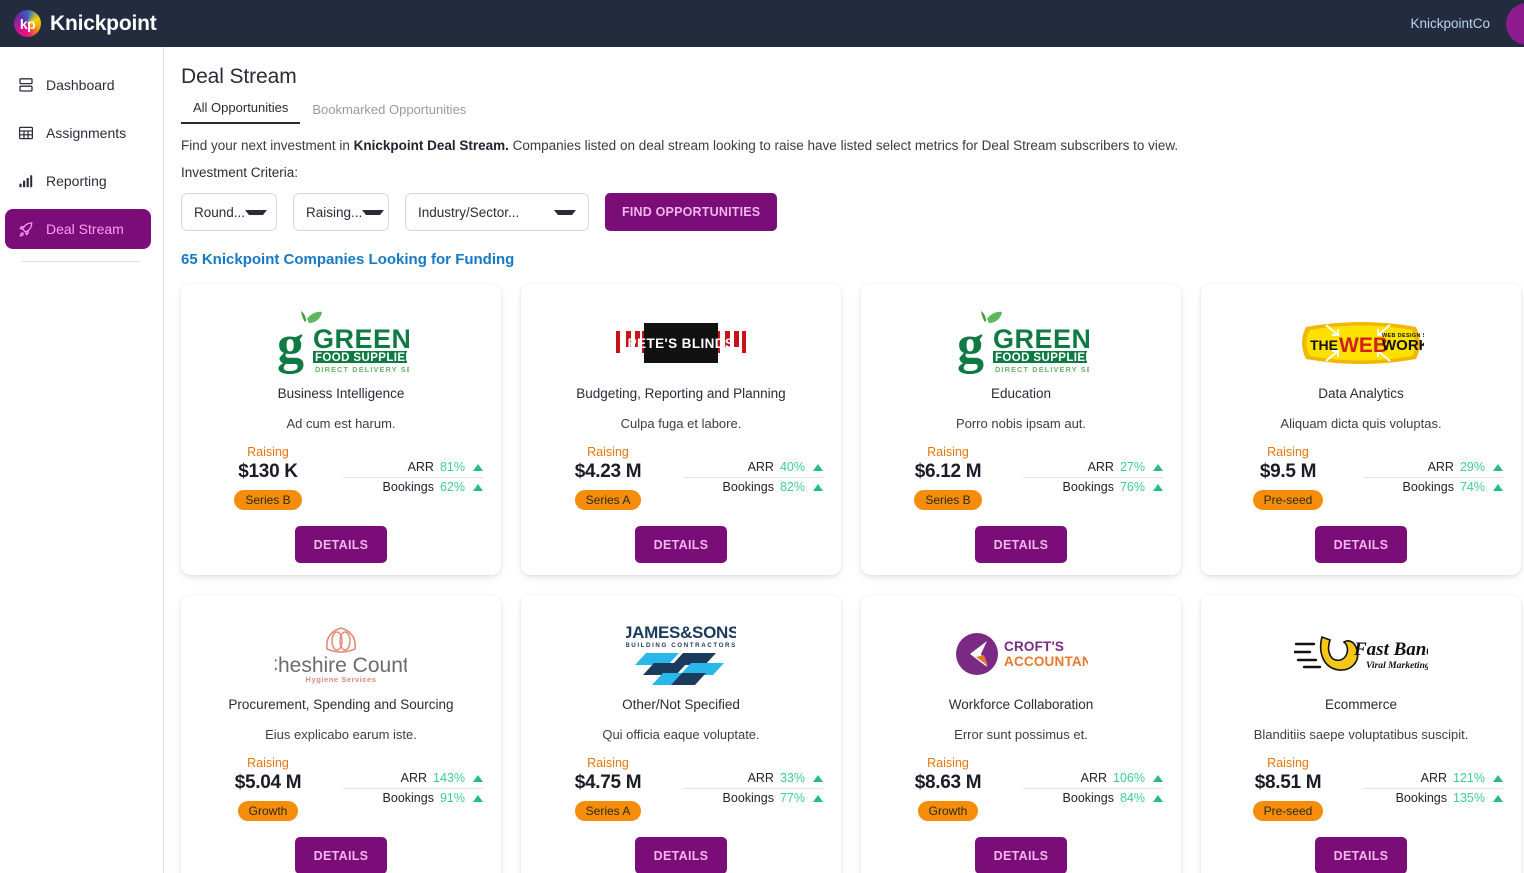 The width and height of the screenshot is (1524, 873). I want to click on metric-row-bookings: Bookings 77%, so click(753, 798).